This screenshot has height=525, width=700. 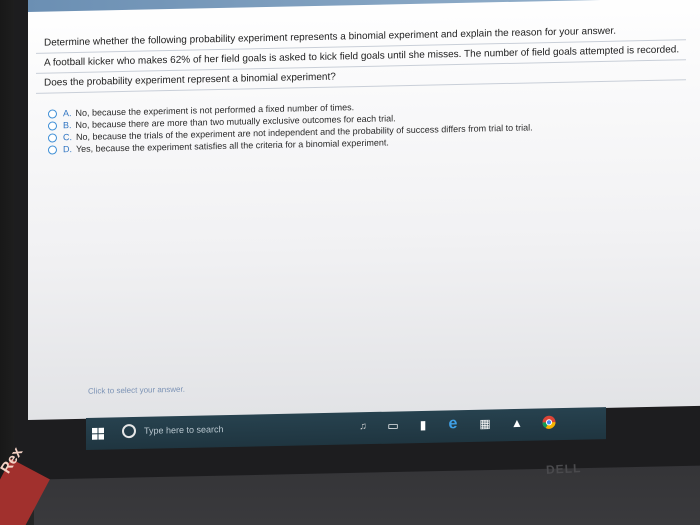 I want to click on option-letter: B., so click(x=67, y=125).